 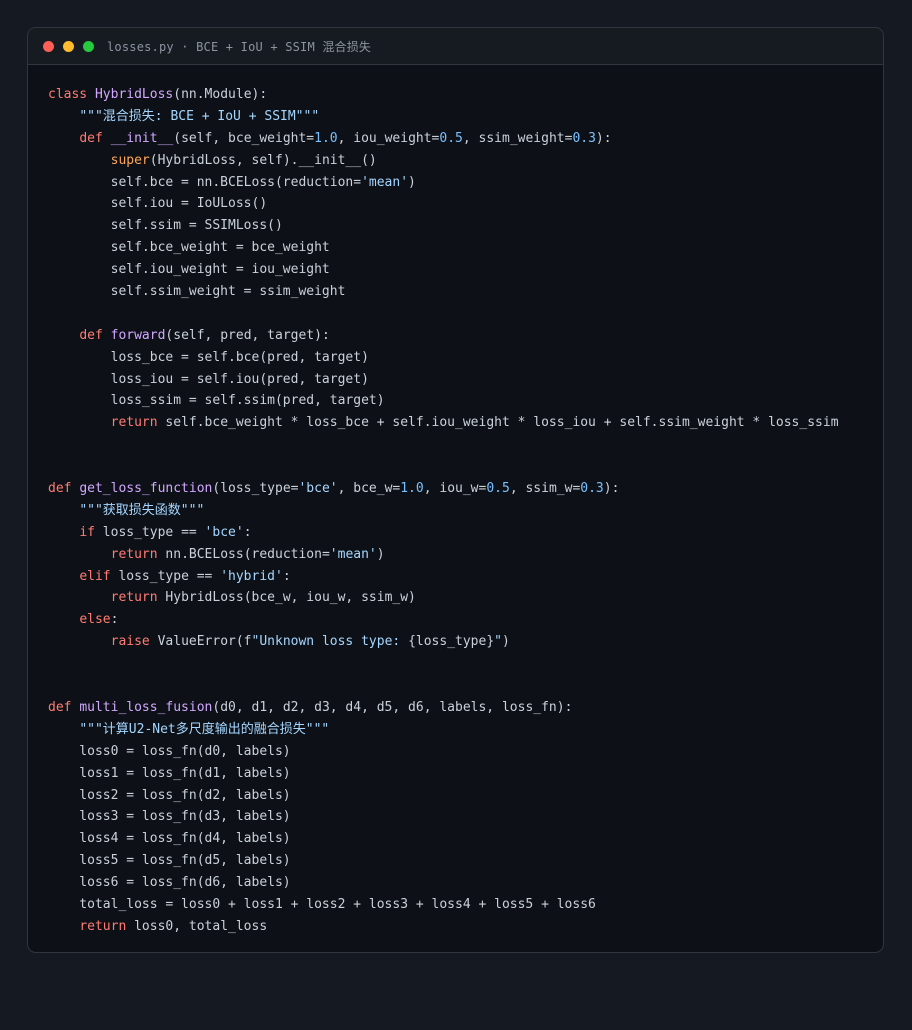 What do you see at coordinates (443, 555) in the screenshot?
I see `code-line: return nn.BCELoss(reduction='mean')` at bounding box center [443, 555].